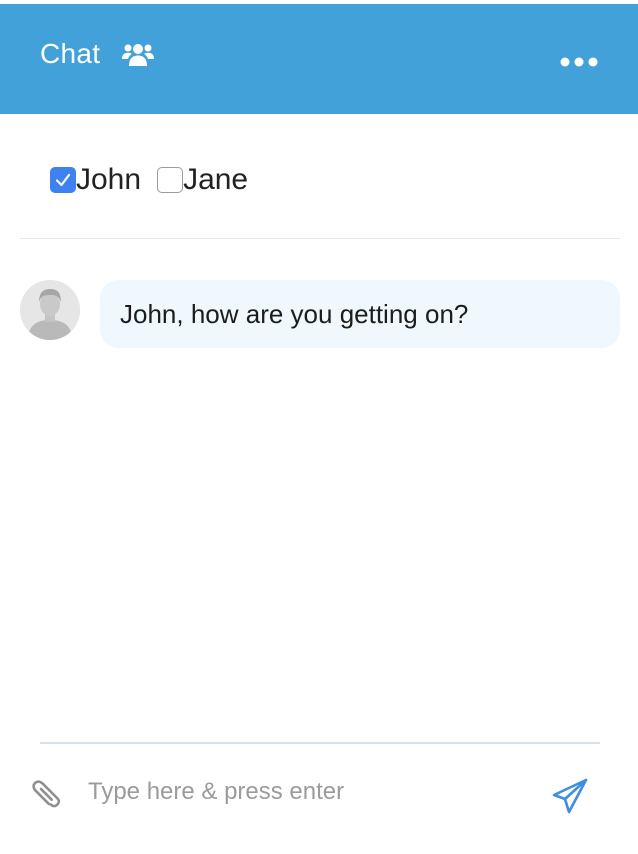  Describe the element at coordinates (216, 179) in the screenshot. I see `participant-name-jane: Jane` at that location.